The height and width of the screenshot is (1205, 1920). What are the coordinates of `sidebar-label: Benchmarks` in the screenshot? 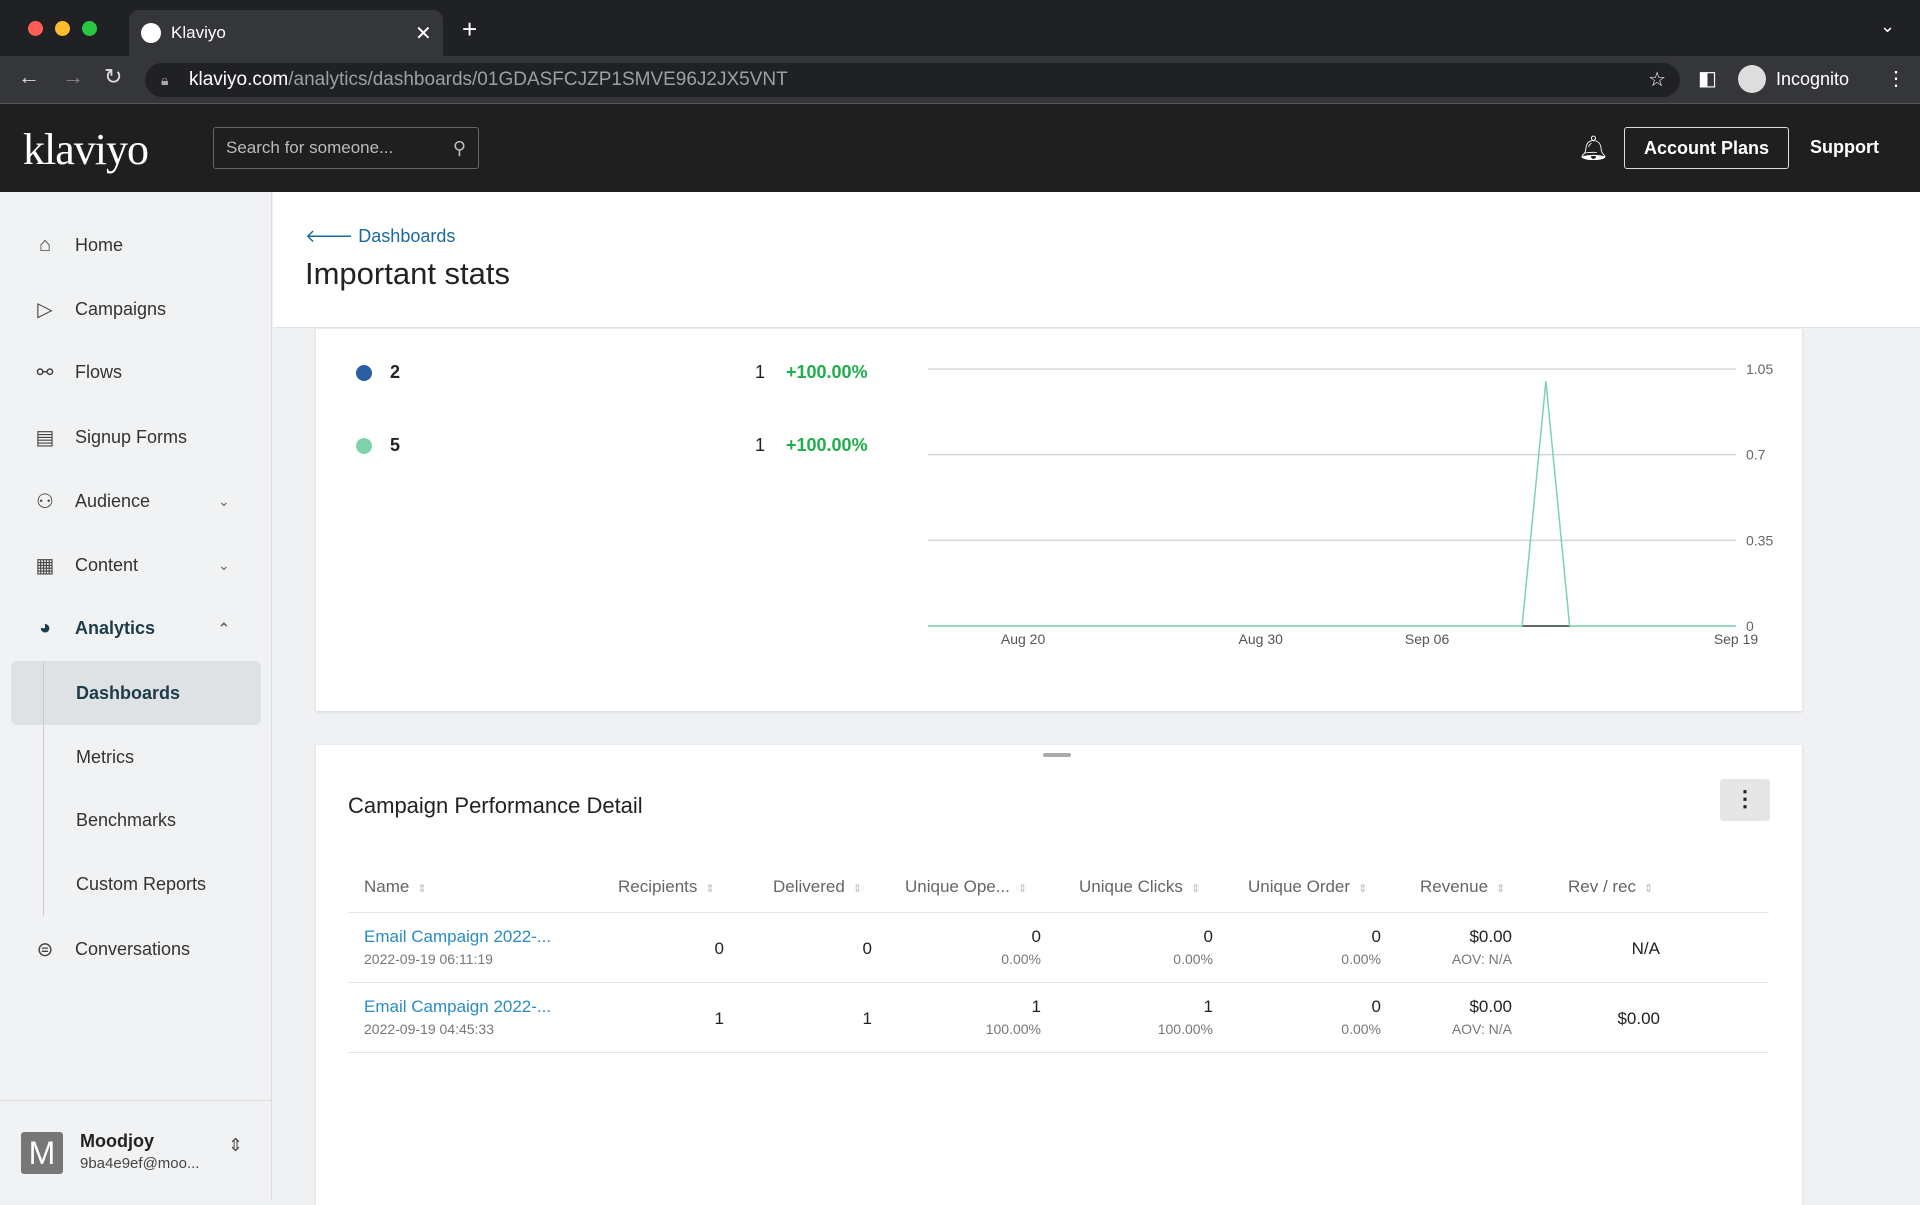 It's located at (126, 819).